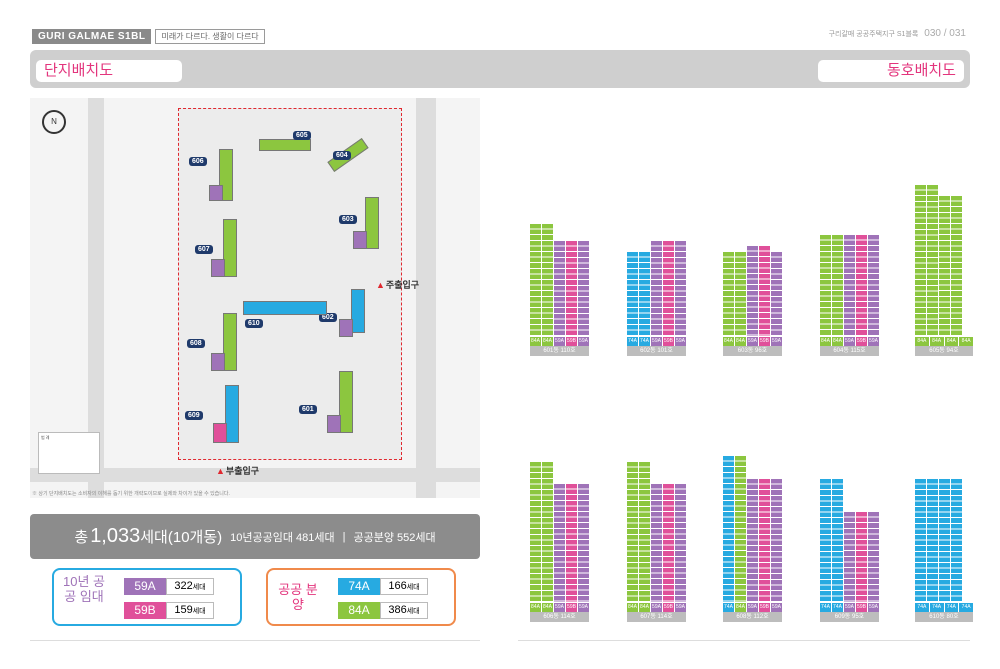 The height and width of the screenshot is (669, 1000). I want to click on header-right-text: 구리갈매 공공주택지구 S1블록, so click(874, 34).